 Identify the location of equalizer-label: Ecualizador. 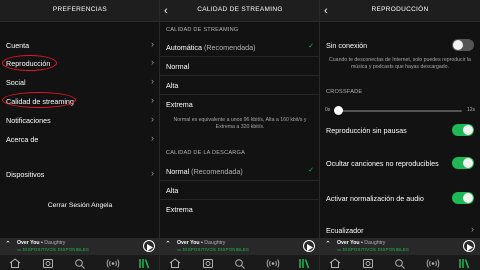
(345, 230).